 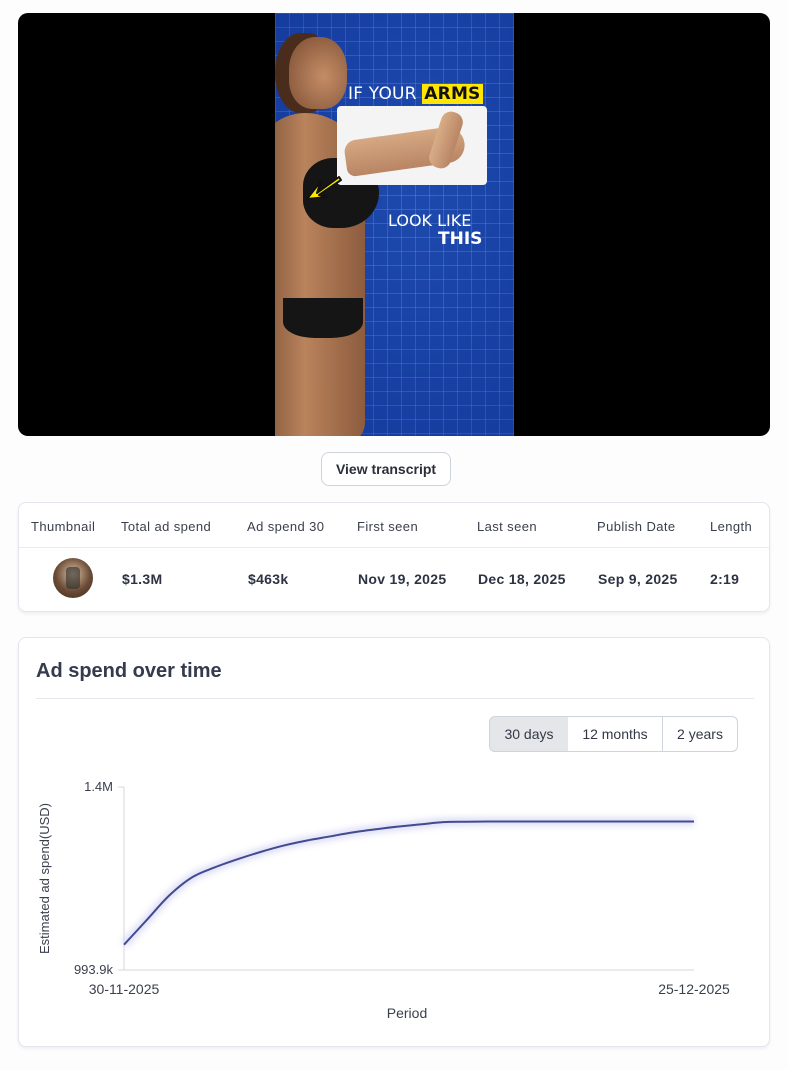 I want to click on cell-ad-spend-30: $463k, so click(x=268, y=579).